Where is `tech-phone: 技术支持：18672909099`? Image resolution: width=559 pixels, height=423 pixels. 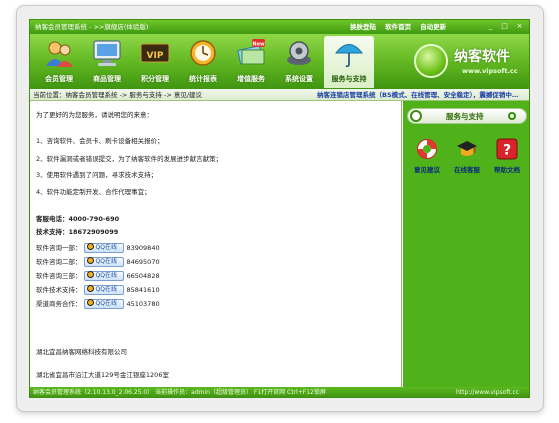 tech-phone: 技术支持：18672909099 is located at coordinates (77, 232).